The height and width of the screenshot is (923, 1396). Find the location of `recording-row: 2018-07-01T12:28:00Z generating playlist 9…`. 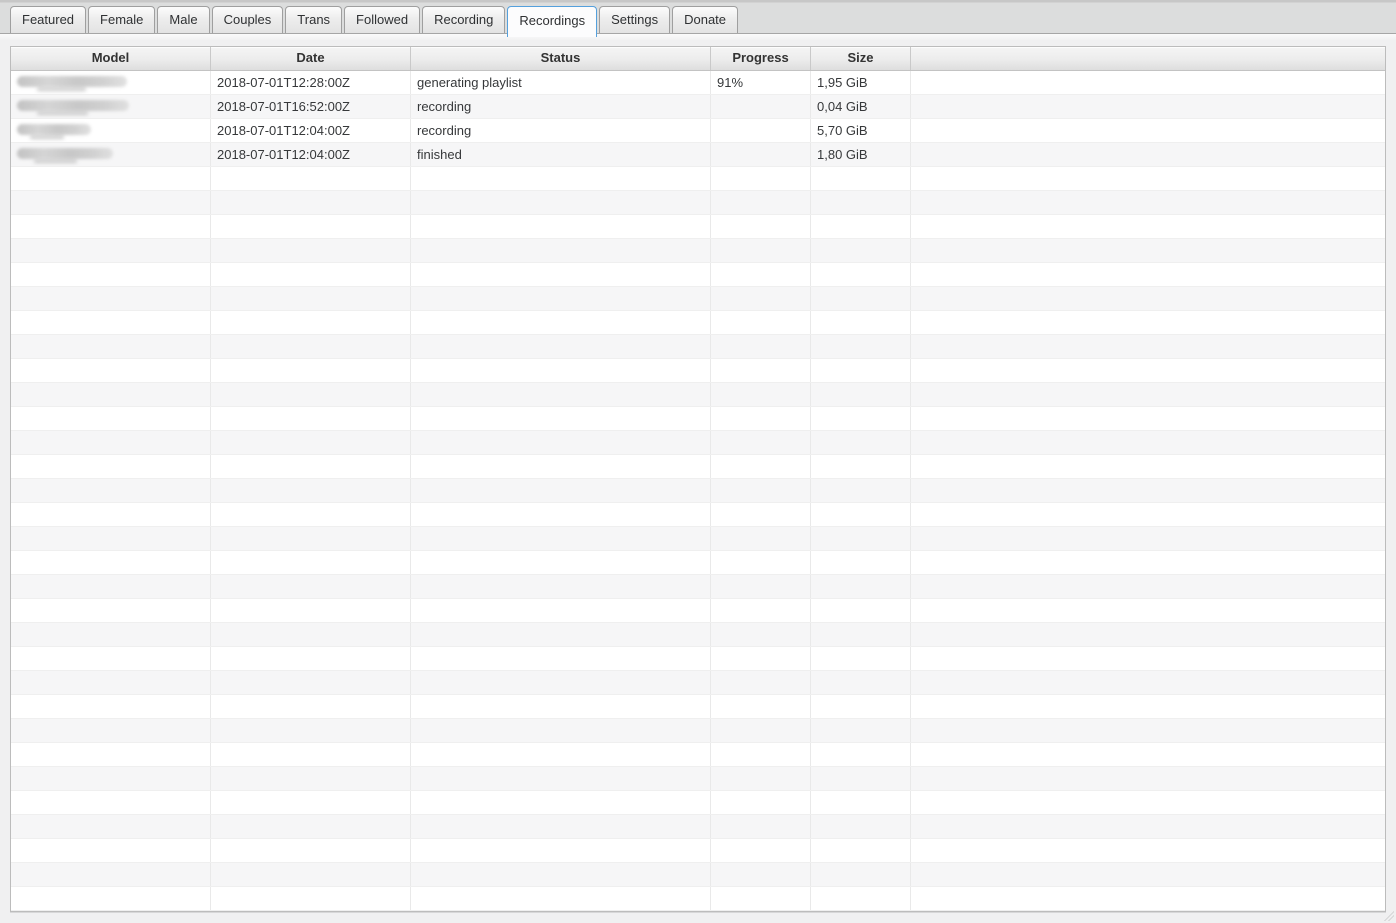

recording-row: 2018-07-01T12:28:00Z generating playlist 9… is located at coordinates (698, 83).